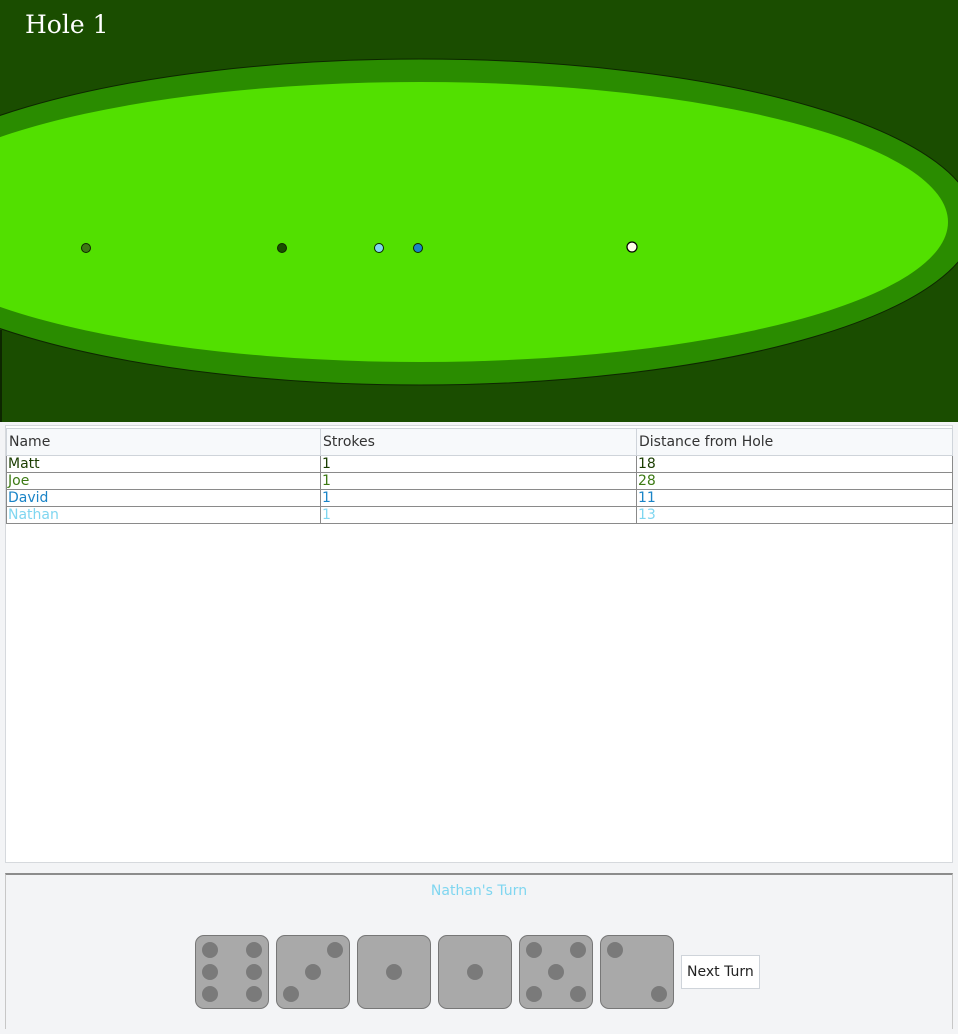 This screenshot has width=958, height=1034. What do you see at coordinates (794, 481) in the screenshot?
I see `player-distance: 28` at bounding box center [794, 481].